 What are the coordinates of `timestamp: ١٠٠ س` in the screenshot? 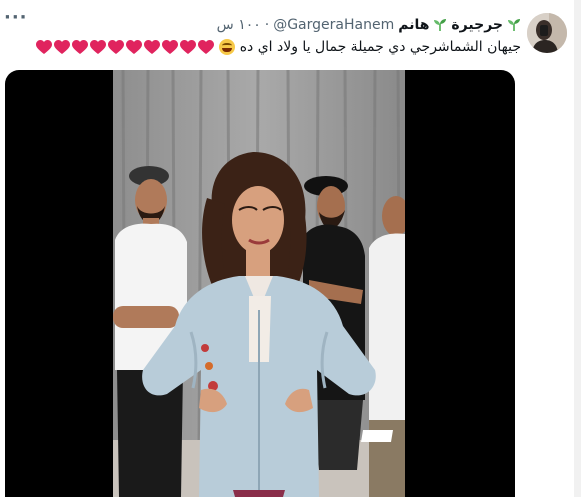 It's located at (239, 25).